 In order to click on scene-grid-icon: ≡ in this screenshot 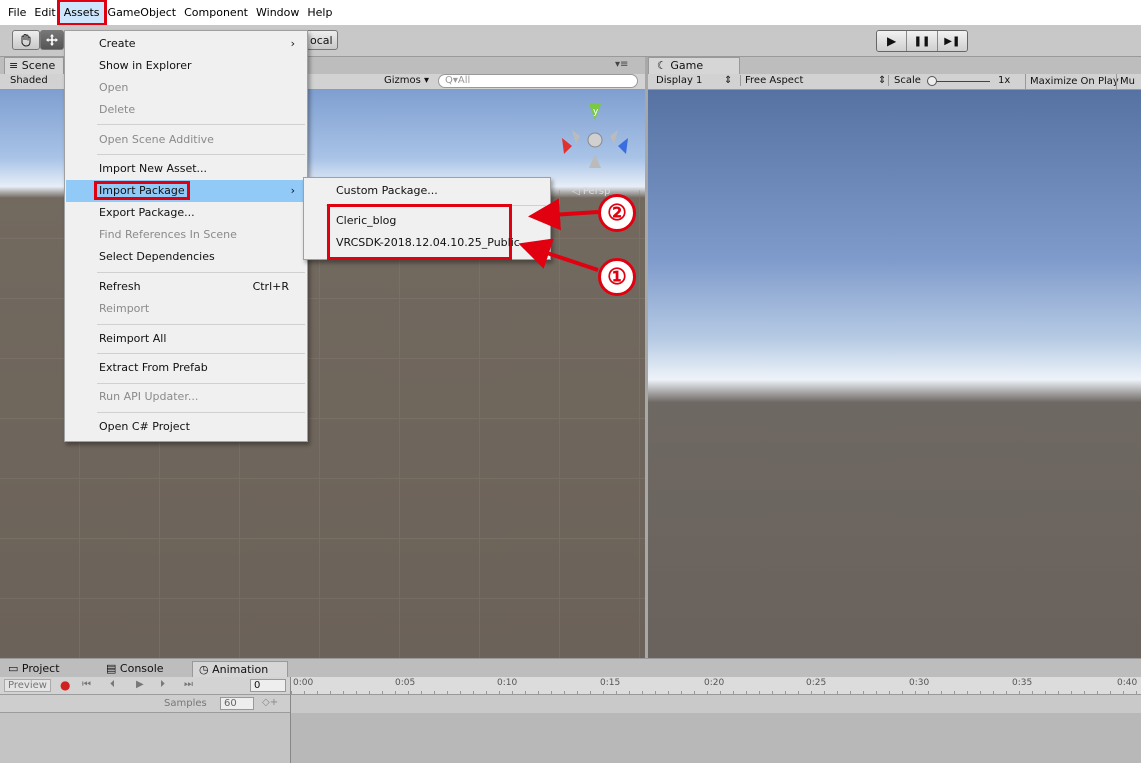, I will do `click(14, 65)`.